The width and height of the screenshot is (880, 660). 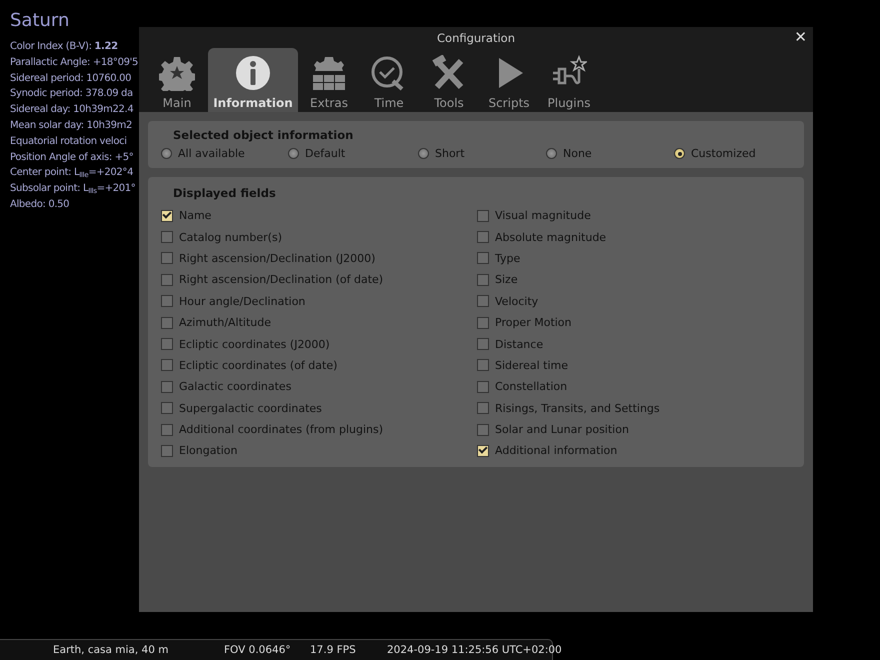 What do you see at coordinates (225, 193) in the screenshot?
I see `group-title: Displayed fields` at bounding box center [225, 193].